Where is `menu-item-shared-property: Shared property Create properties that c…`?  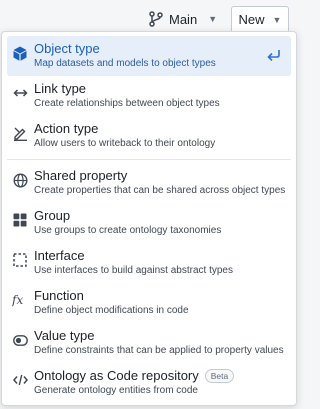 menu-item-shared-property: Shared property Create properties that c… is located at coordinates (149, 183).